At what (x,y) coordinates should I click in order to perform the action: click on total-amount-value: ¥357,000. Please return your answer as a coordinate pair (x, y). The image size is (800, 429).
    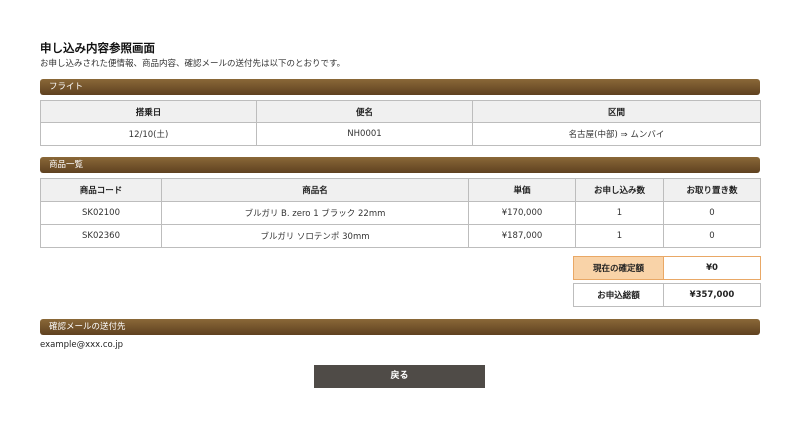
    Looking at the image, I should click on (712, 295).